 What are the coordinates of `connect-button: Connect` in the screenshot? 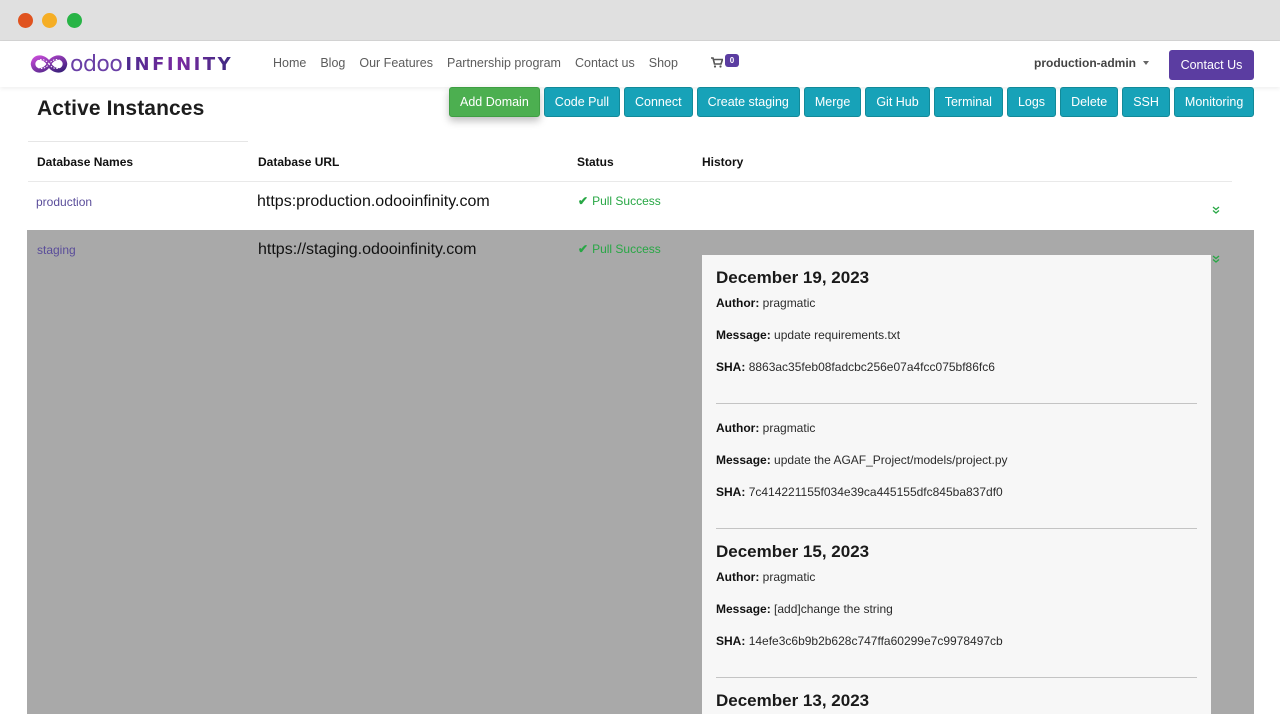 It's located at (658, 102).